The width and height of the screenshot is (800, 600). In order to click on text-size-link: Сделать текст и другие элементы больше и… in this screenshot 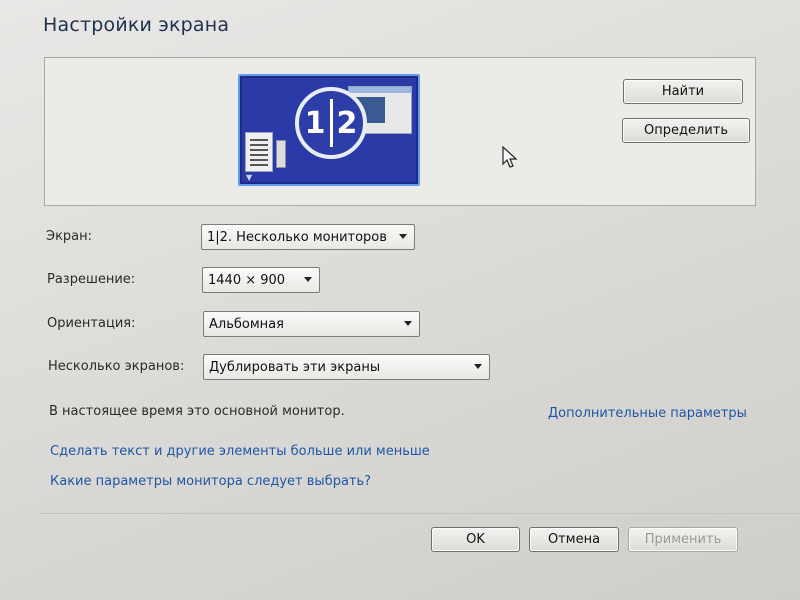, I will do `click(240, 451)`.